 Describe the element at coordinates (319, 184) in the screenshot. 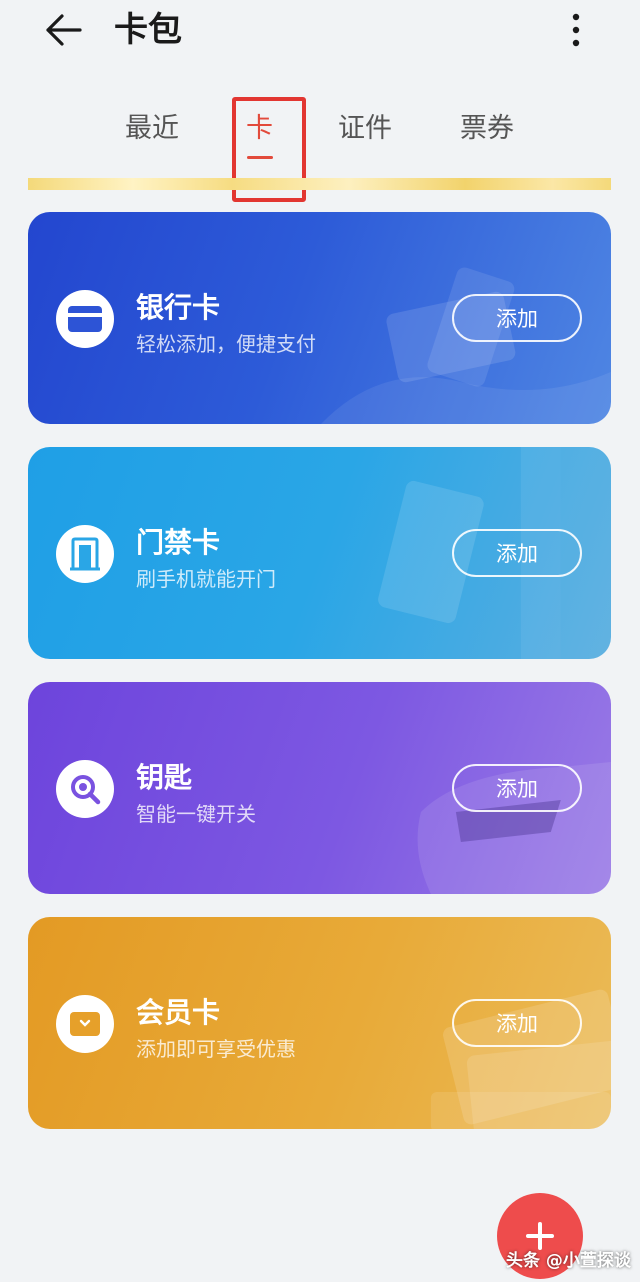

I see `decorative-strip` at that location.